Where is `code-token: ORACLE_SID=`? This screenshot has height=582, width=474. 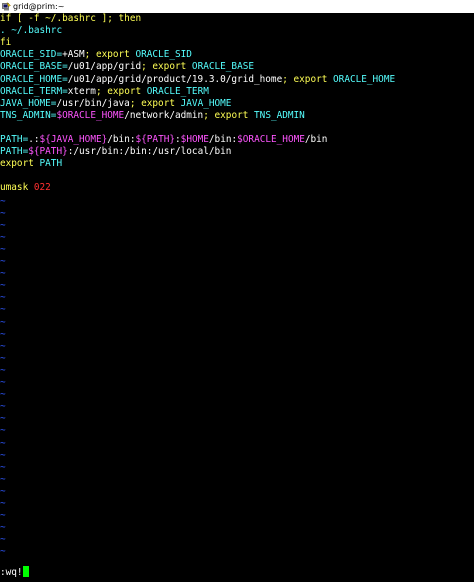 code-token: ORACLE_SID= is located at coordinates (31, 54).